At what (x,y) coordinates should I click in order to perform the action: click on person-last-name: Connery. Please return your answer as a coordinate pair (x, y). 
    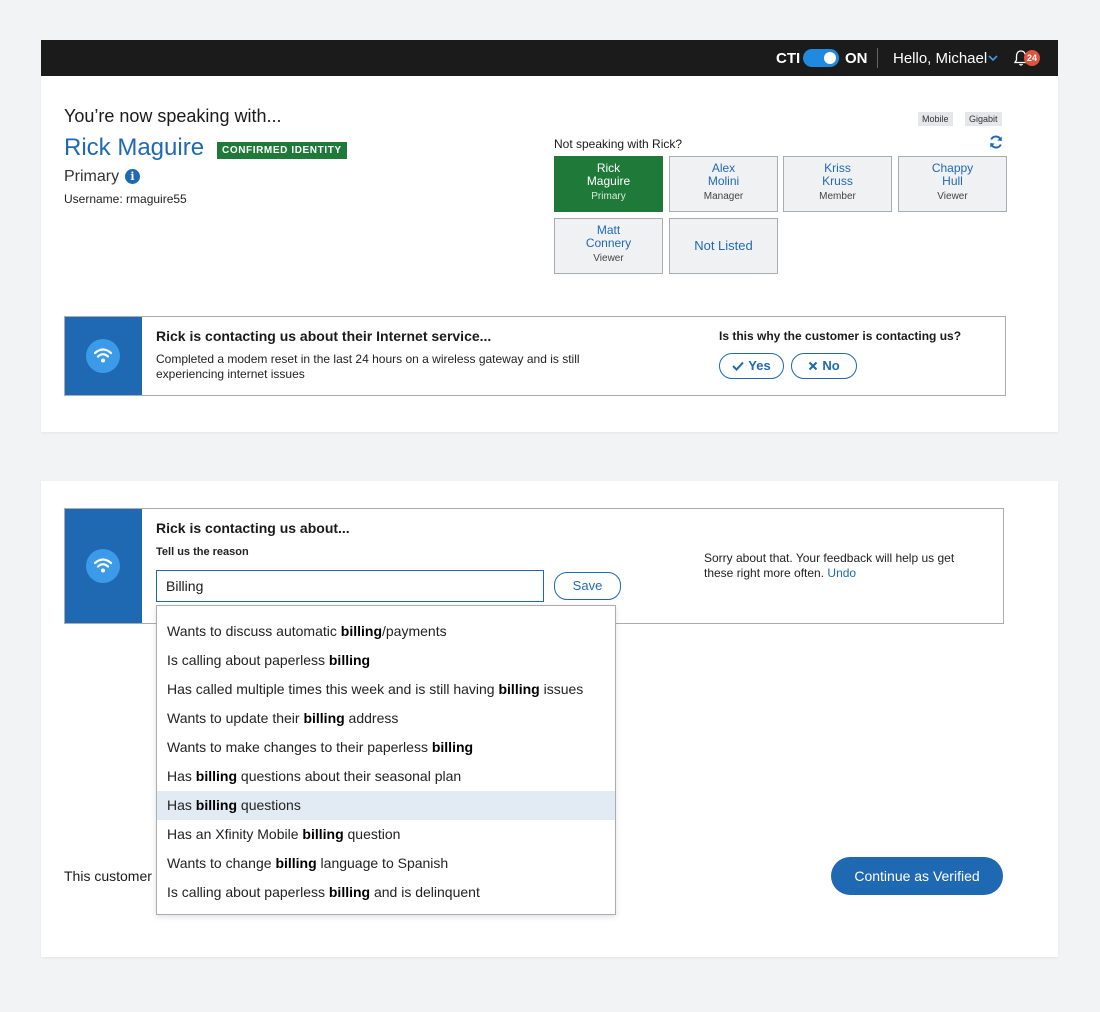
    Looking at the image, I should click on (608, 243).